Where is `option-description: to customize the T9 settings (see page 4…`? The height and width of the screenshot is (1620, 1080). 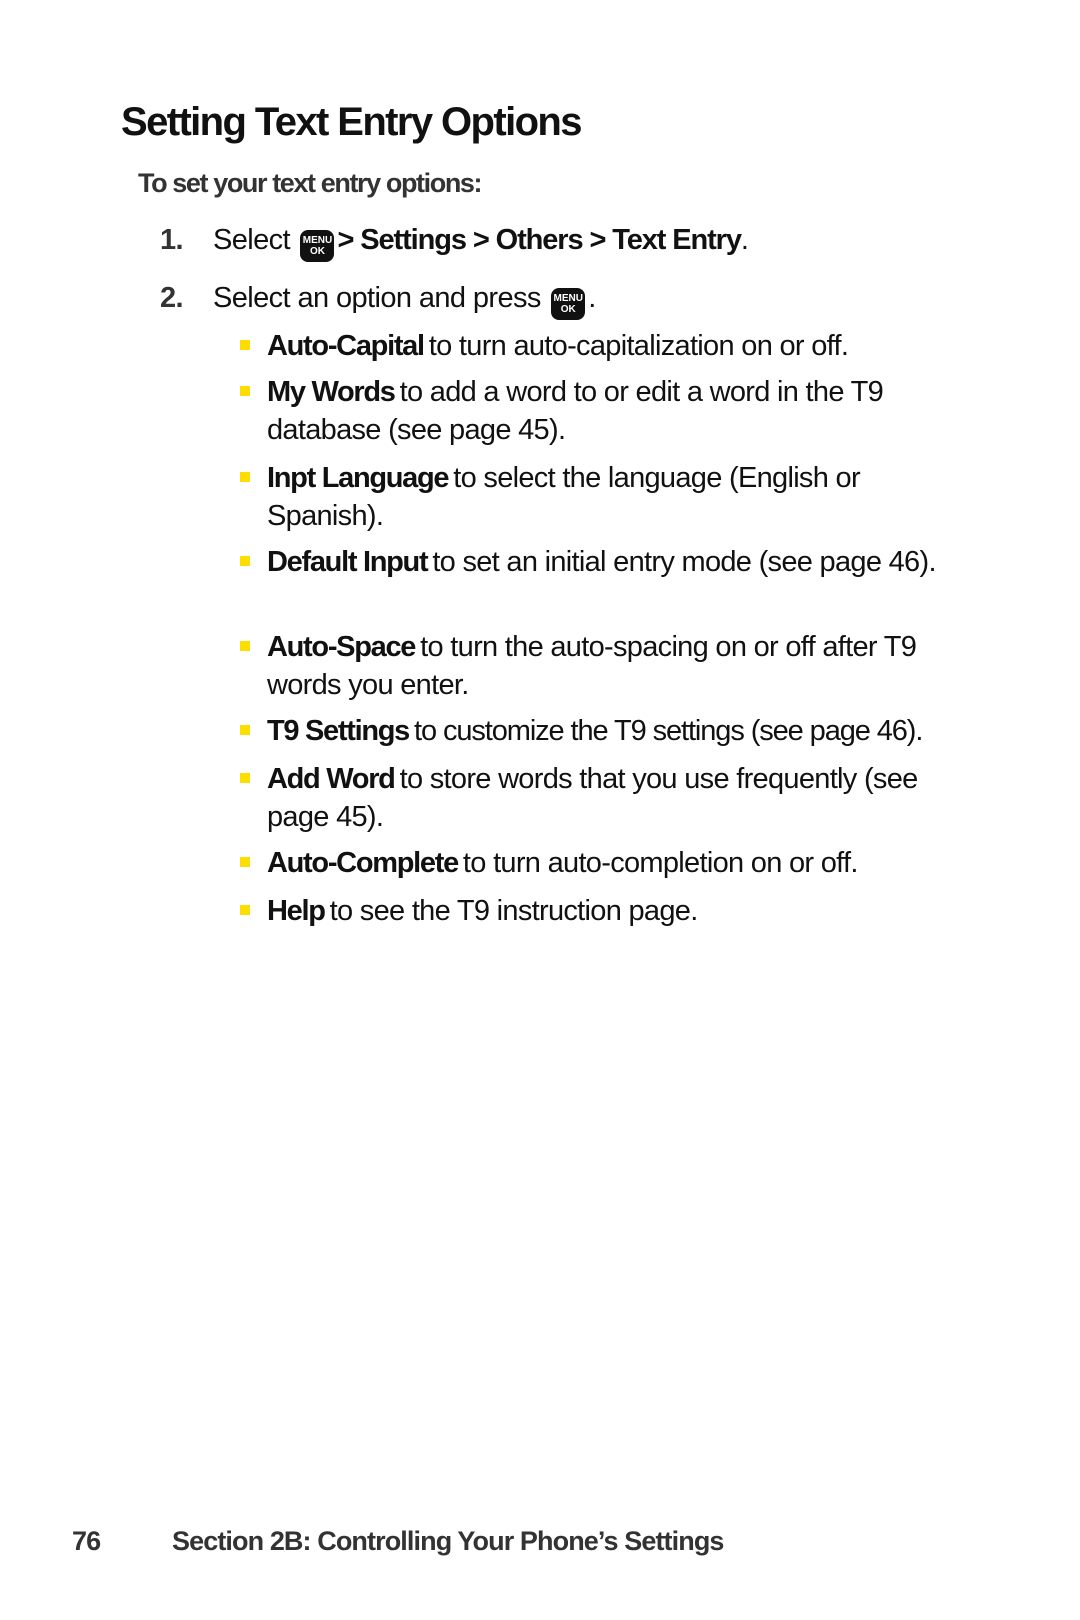
option-description: to customize the T9 settings (see page 4… is located at coordinates (668, 731).